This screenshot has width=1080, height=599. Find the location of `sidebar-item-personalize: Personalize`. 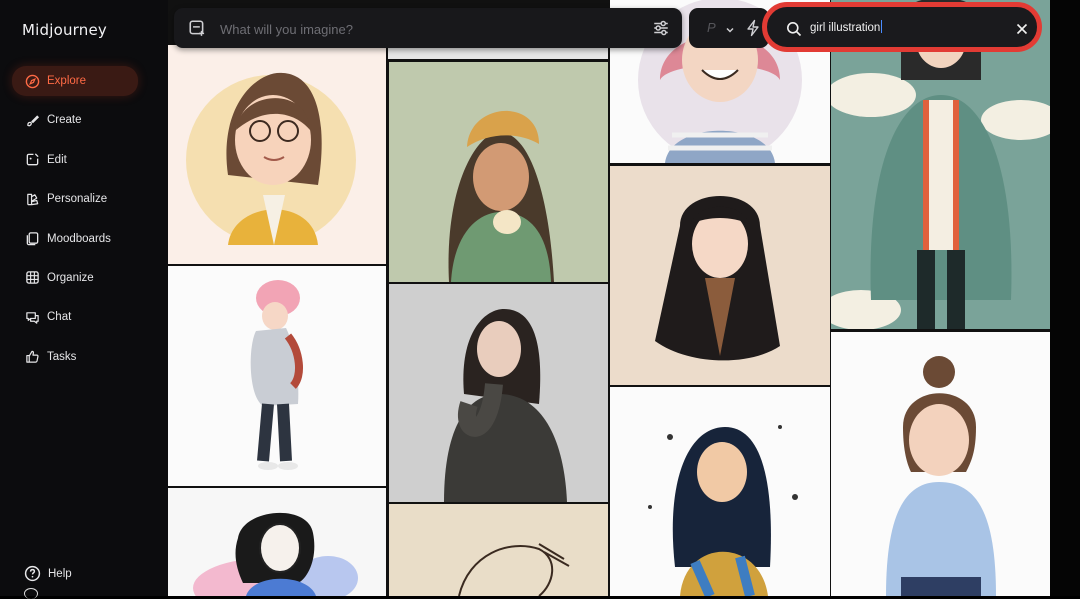

sidebar-item-personalize: Personalize is located at coordinates (75, 199).